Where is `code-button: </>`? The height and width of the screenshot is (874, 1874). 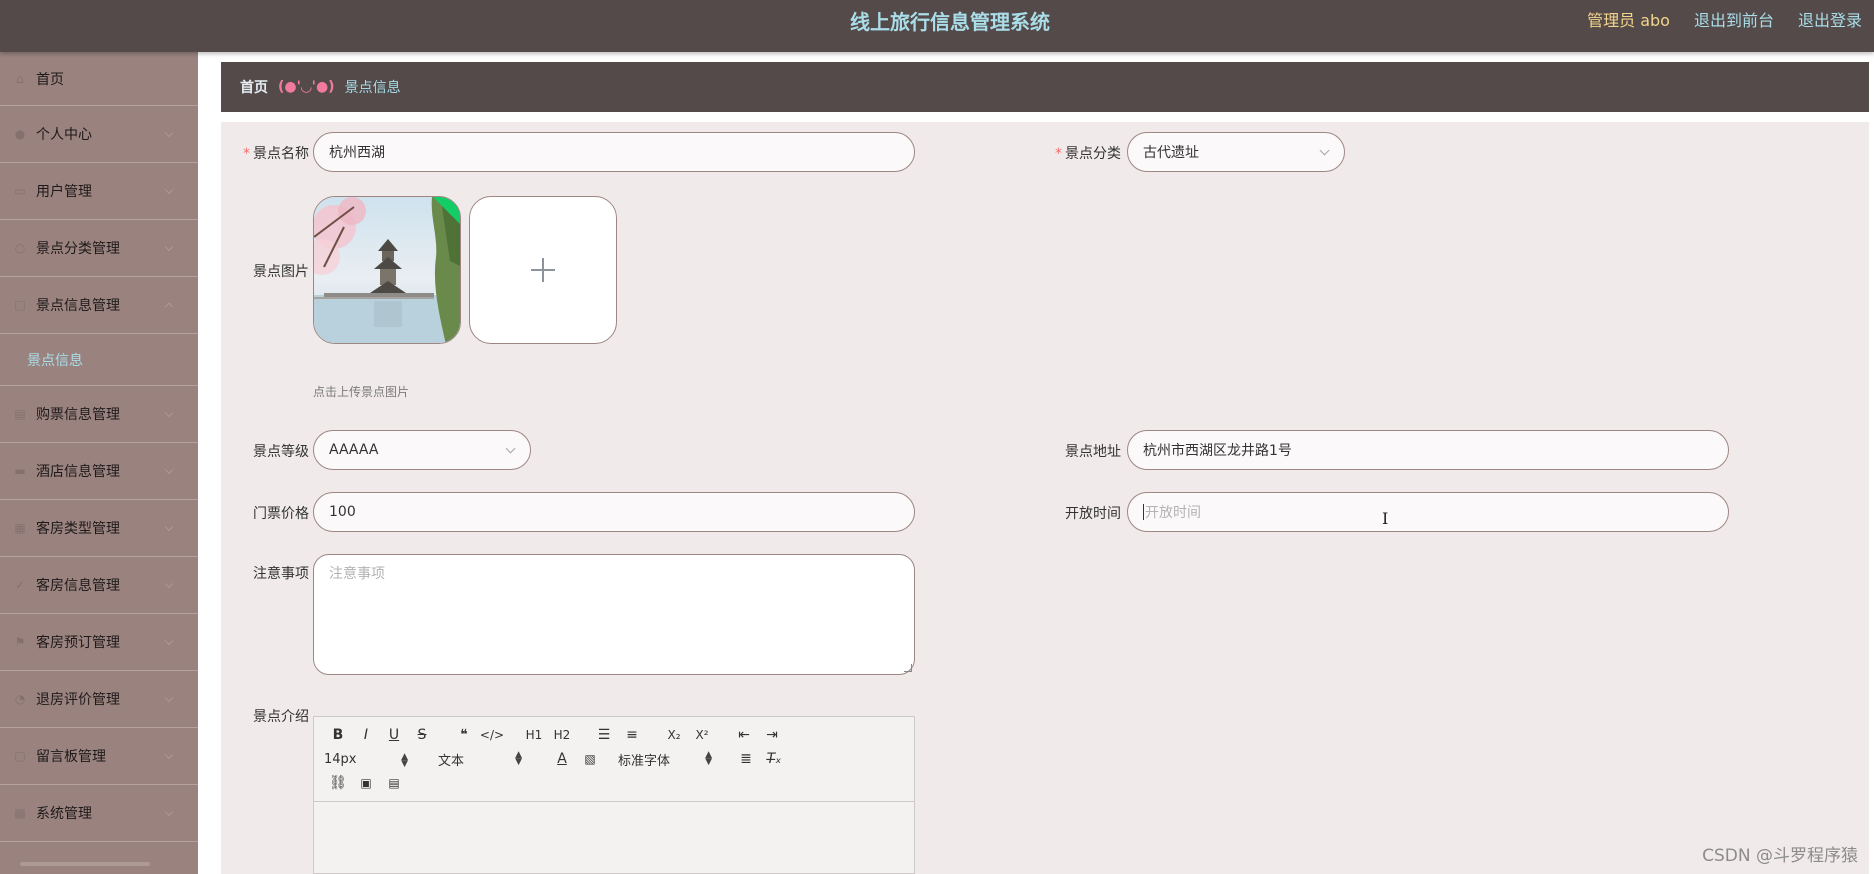
code-button: </> is located at coordinates (492, 735).